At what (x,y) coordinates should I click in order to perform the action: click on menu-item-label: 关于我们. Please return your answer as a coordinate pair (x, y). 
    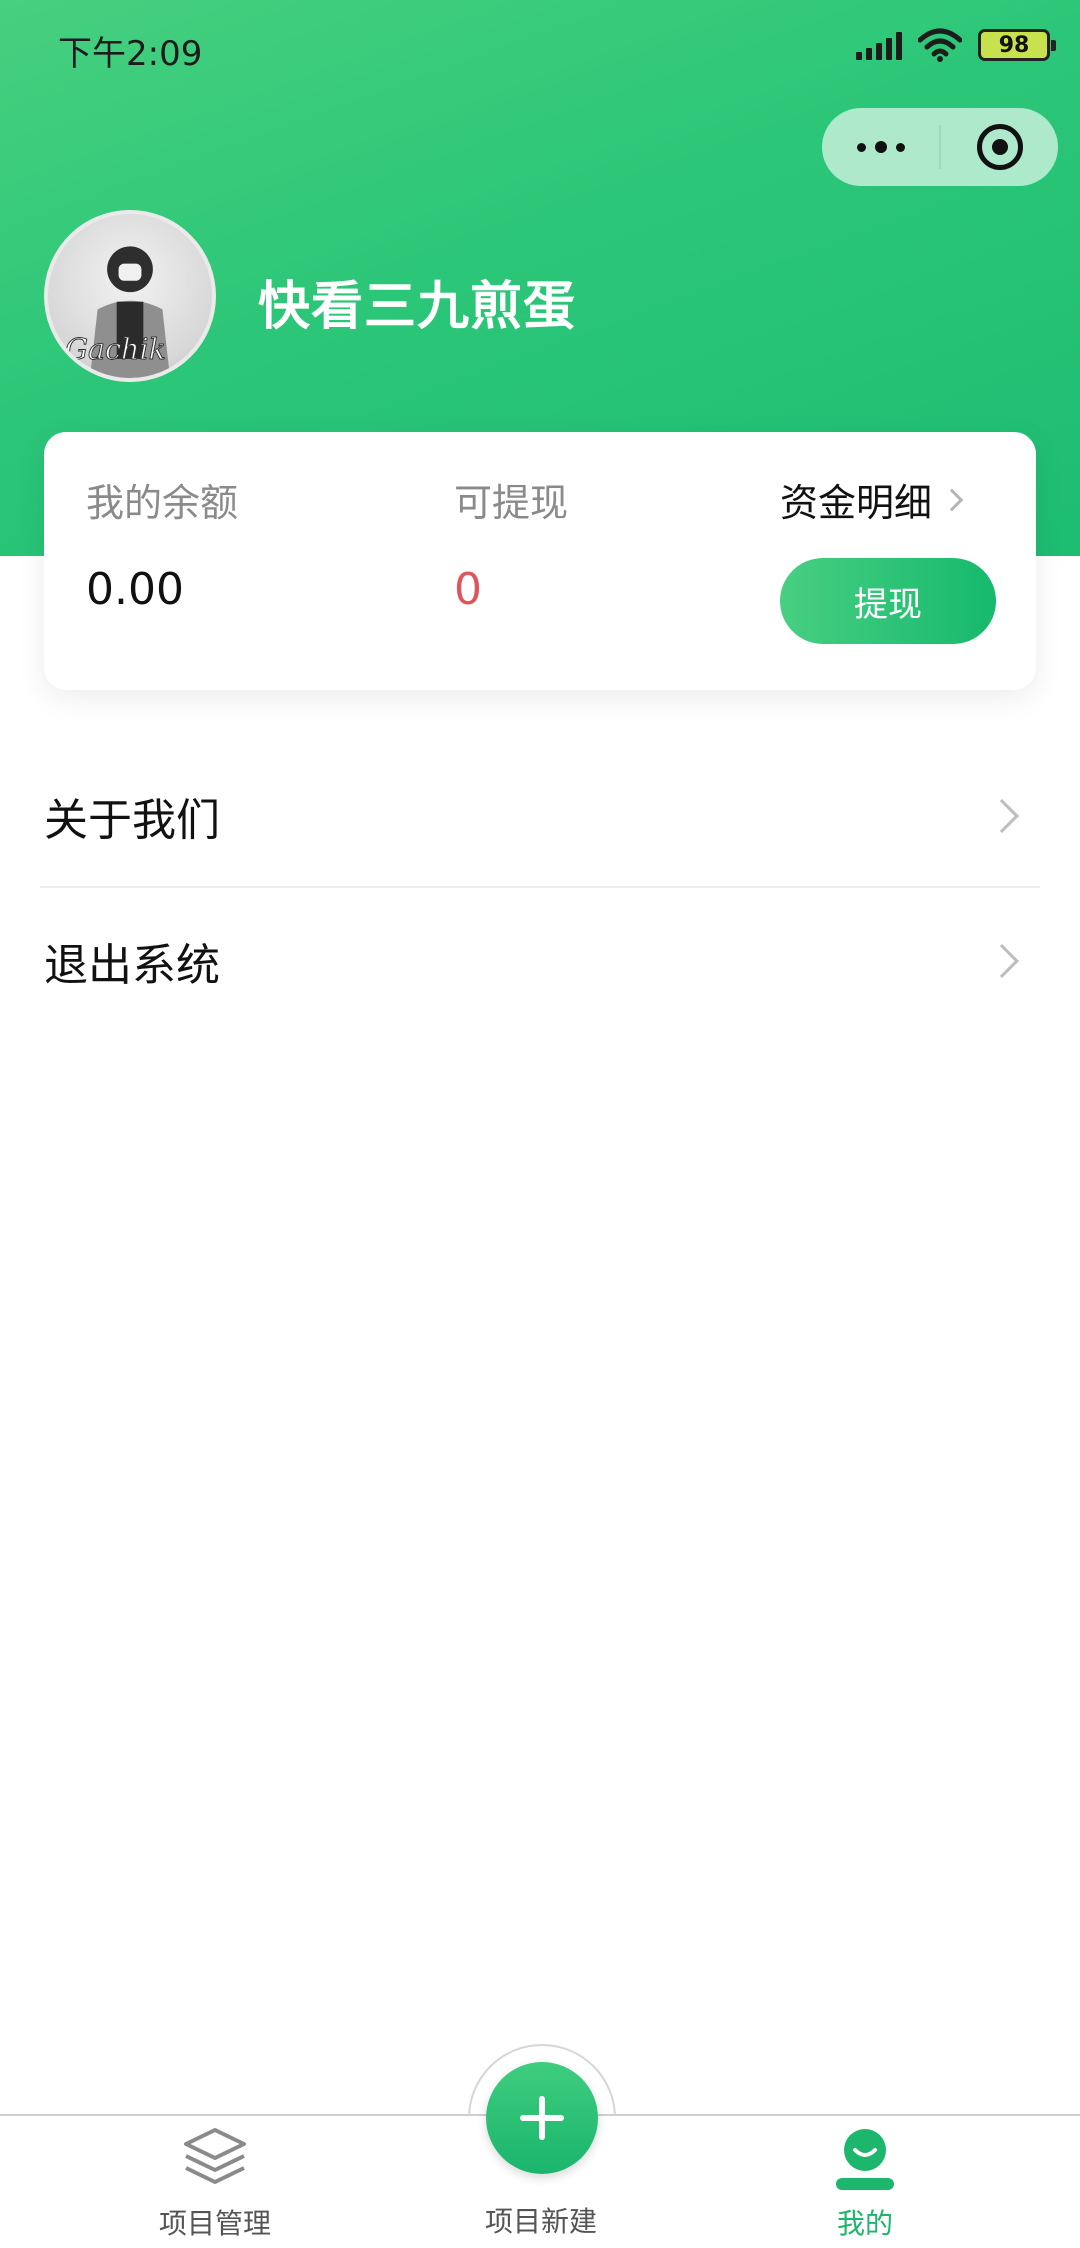
    Looking at the image, I should click on (132, 820).